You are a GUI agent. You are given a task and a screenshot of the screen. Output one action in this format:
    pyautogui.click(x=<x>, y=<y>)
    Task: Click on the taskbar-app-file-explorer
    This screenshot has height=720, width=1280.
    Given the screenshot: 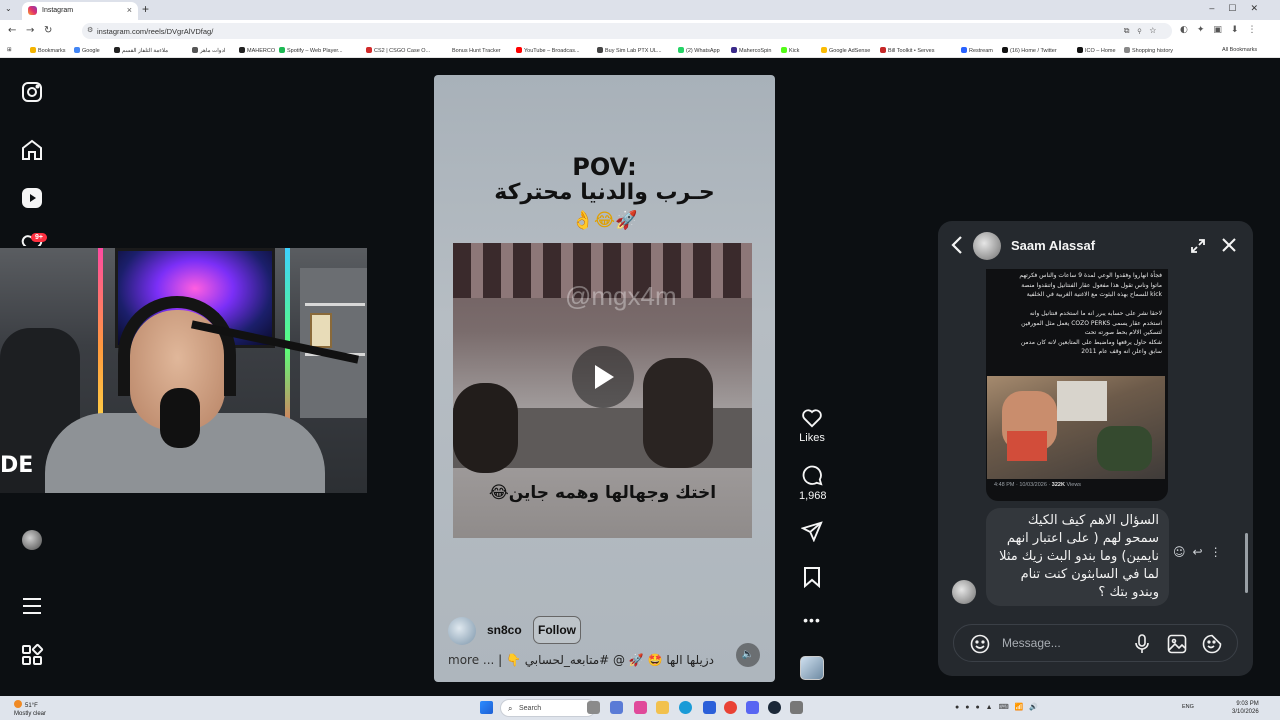 What is the action you would take?
    pyautogui.click(x=662, y=707)
    